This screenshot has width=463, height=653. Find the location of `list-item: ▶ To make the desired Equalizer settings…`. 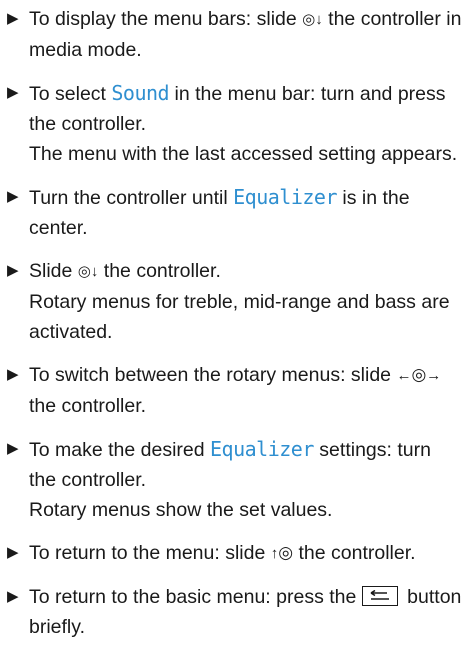

list-item: ▶ To make the desired Equalizer settings… is located at coordinates (231, 479).